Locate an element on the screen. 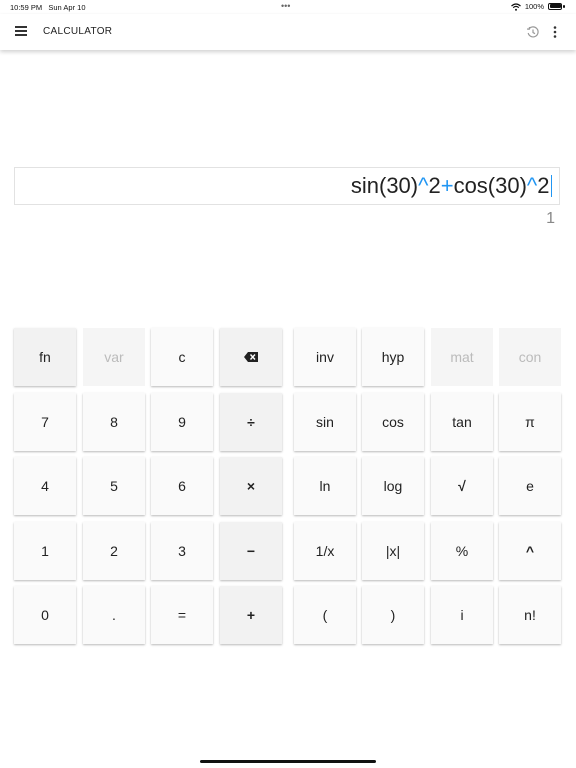 Image resolution: width=576 pixels, height=768 pixels. key-percent: % is located at coordinates (462, 551).